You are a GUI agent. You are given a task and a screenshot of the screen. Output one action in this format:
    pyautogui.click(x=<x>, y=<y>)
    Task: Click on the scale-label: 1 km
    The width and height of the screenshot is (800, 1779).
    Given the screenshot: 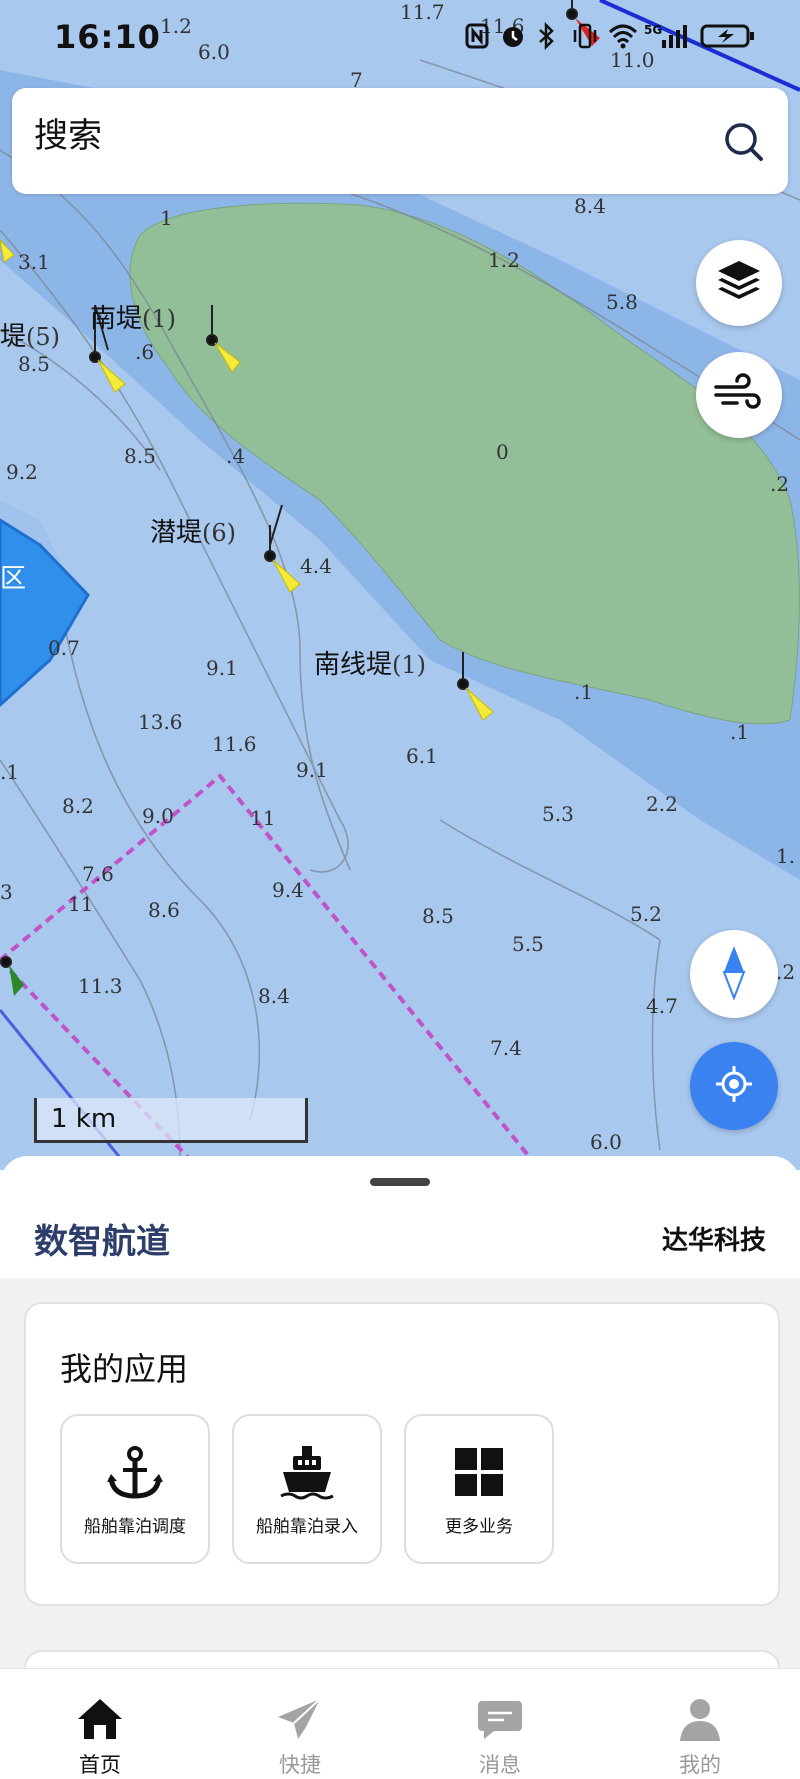 What is the action you would take?
    pyautogui.click(x=84, y=1119)
    